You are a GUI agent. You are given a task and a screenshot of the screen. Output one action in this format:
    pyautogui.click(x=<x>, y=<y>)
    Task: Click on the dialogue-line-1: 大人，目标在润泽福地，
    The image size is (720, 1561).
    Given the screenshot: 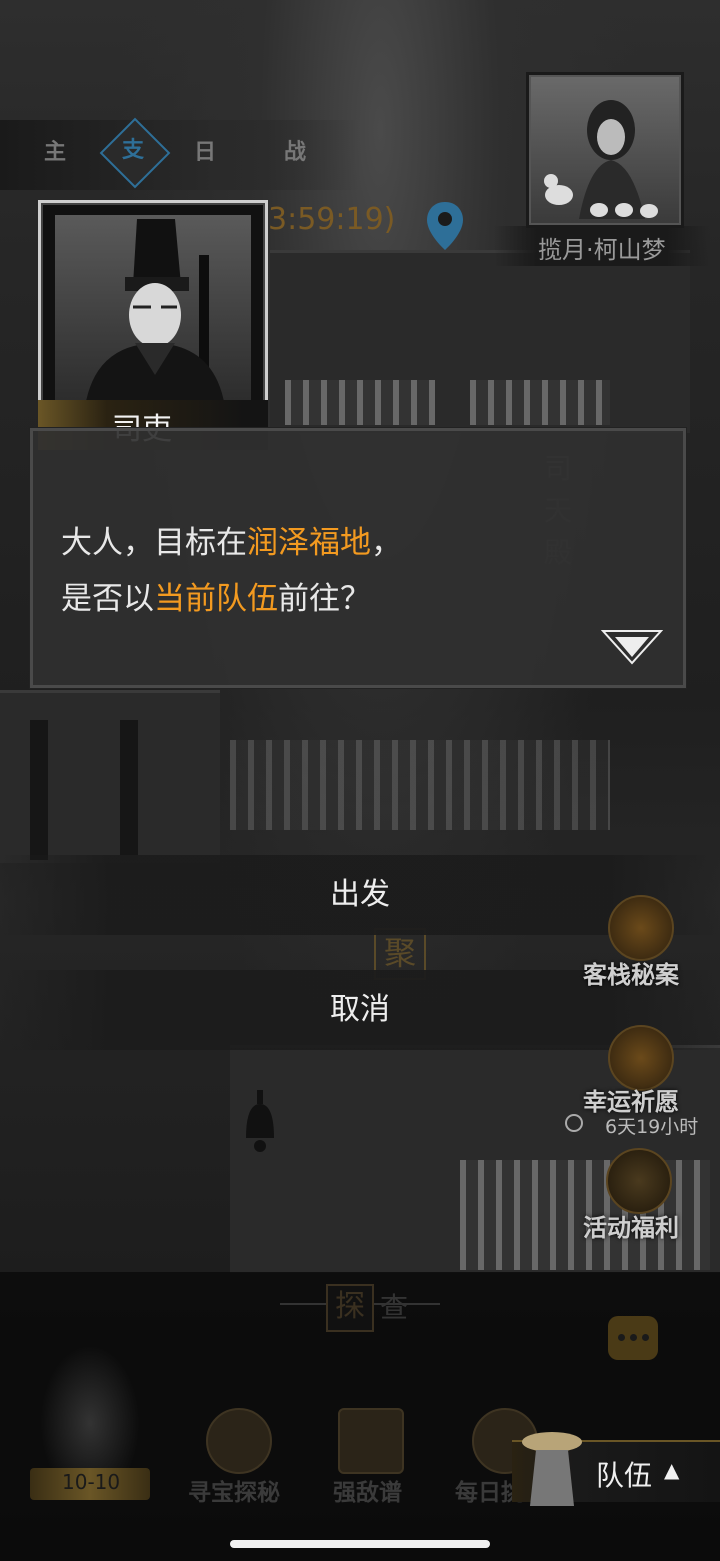 What is the action you would take?
    pyautogui.click(x=231, y=539)
    